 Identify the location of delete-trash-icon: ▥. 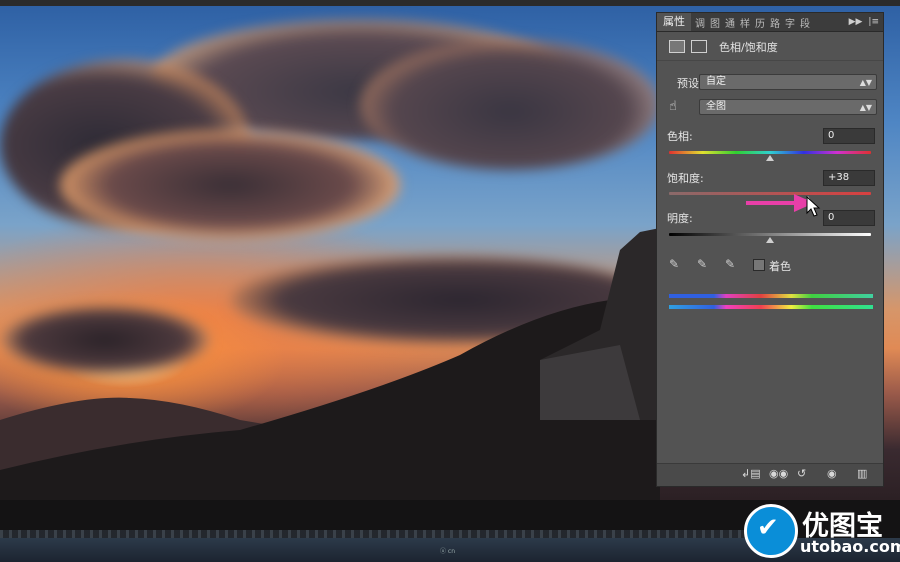
(862, 473).